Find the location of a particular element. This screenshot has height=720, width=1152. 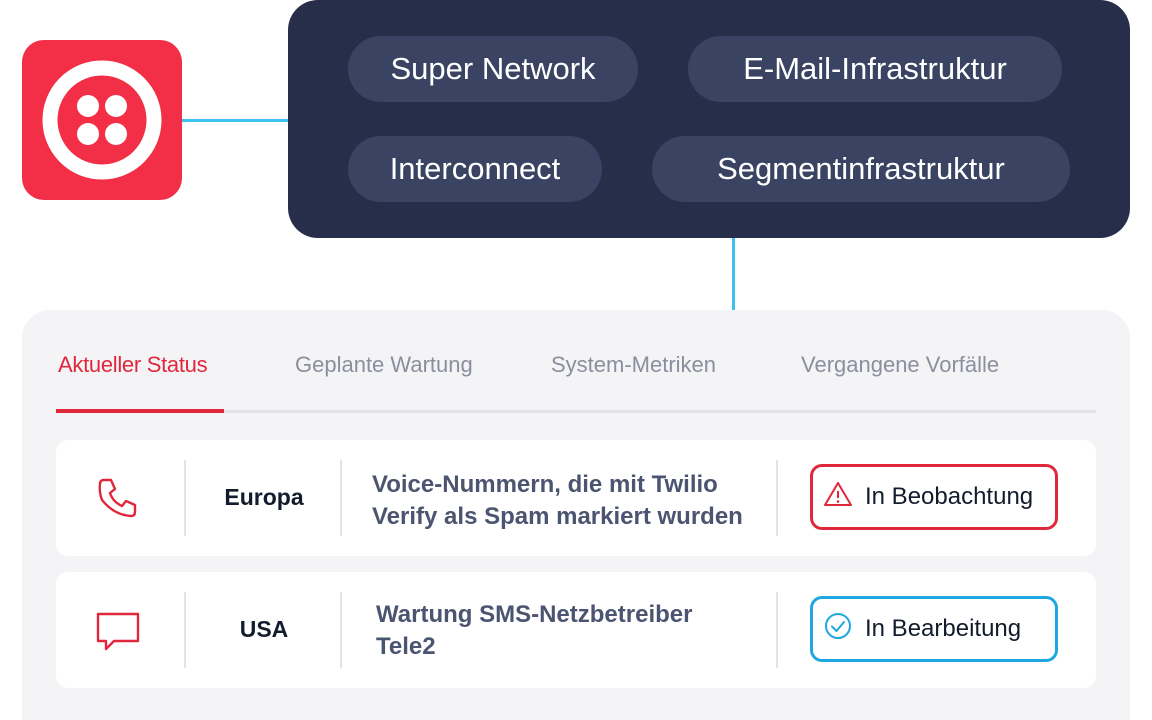

infra-pill-super-network: Super Network is located at coordinates (493, 69).